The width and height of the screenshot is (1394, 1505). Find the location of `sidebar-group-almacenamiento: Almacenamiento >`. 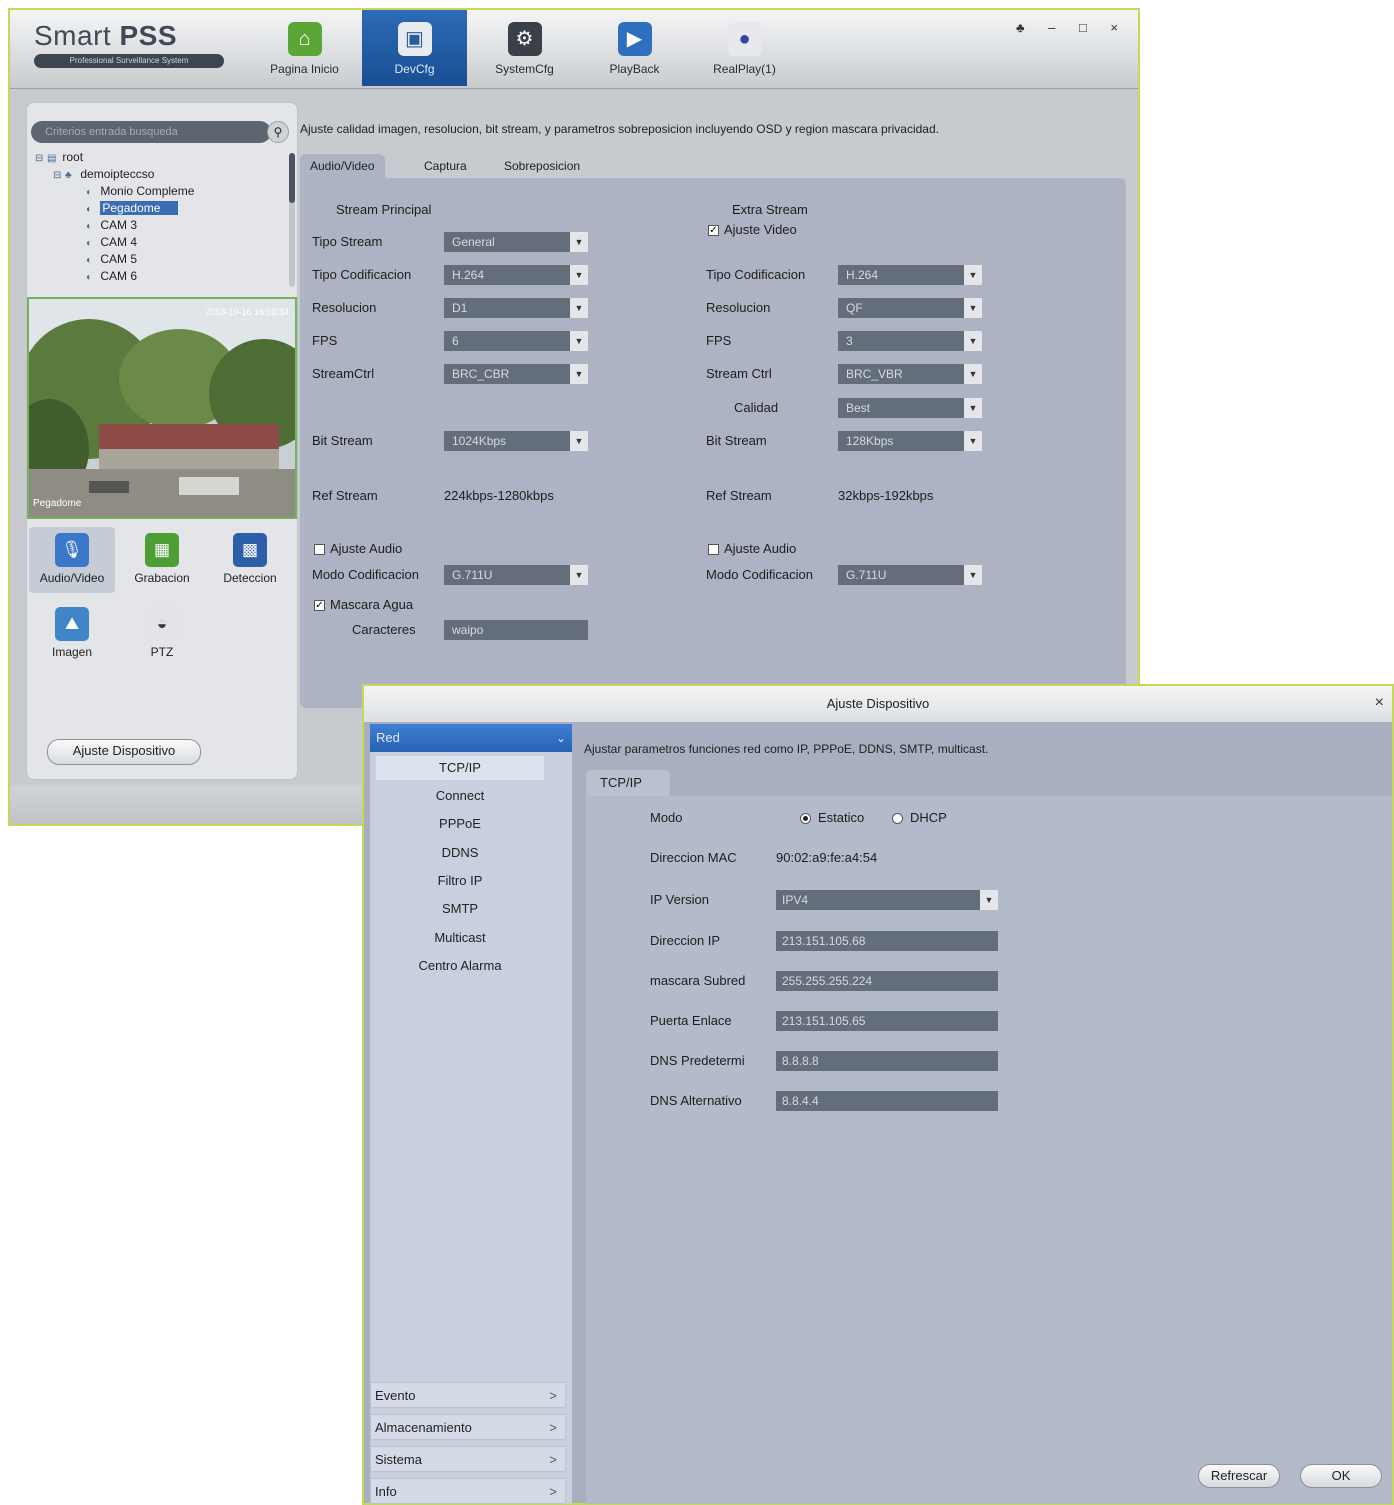

sidebar-group-almacenamiento: Almacenamiento > is located at coordinates (468, 1427).